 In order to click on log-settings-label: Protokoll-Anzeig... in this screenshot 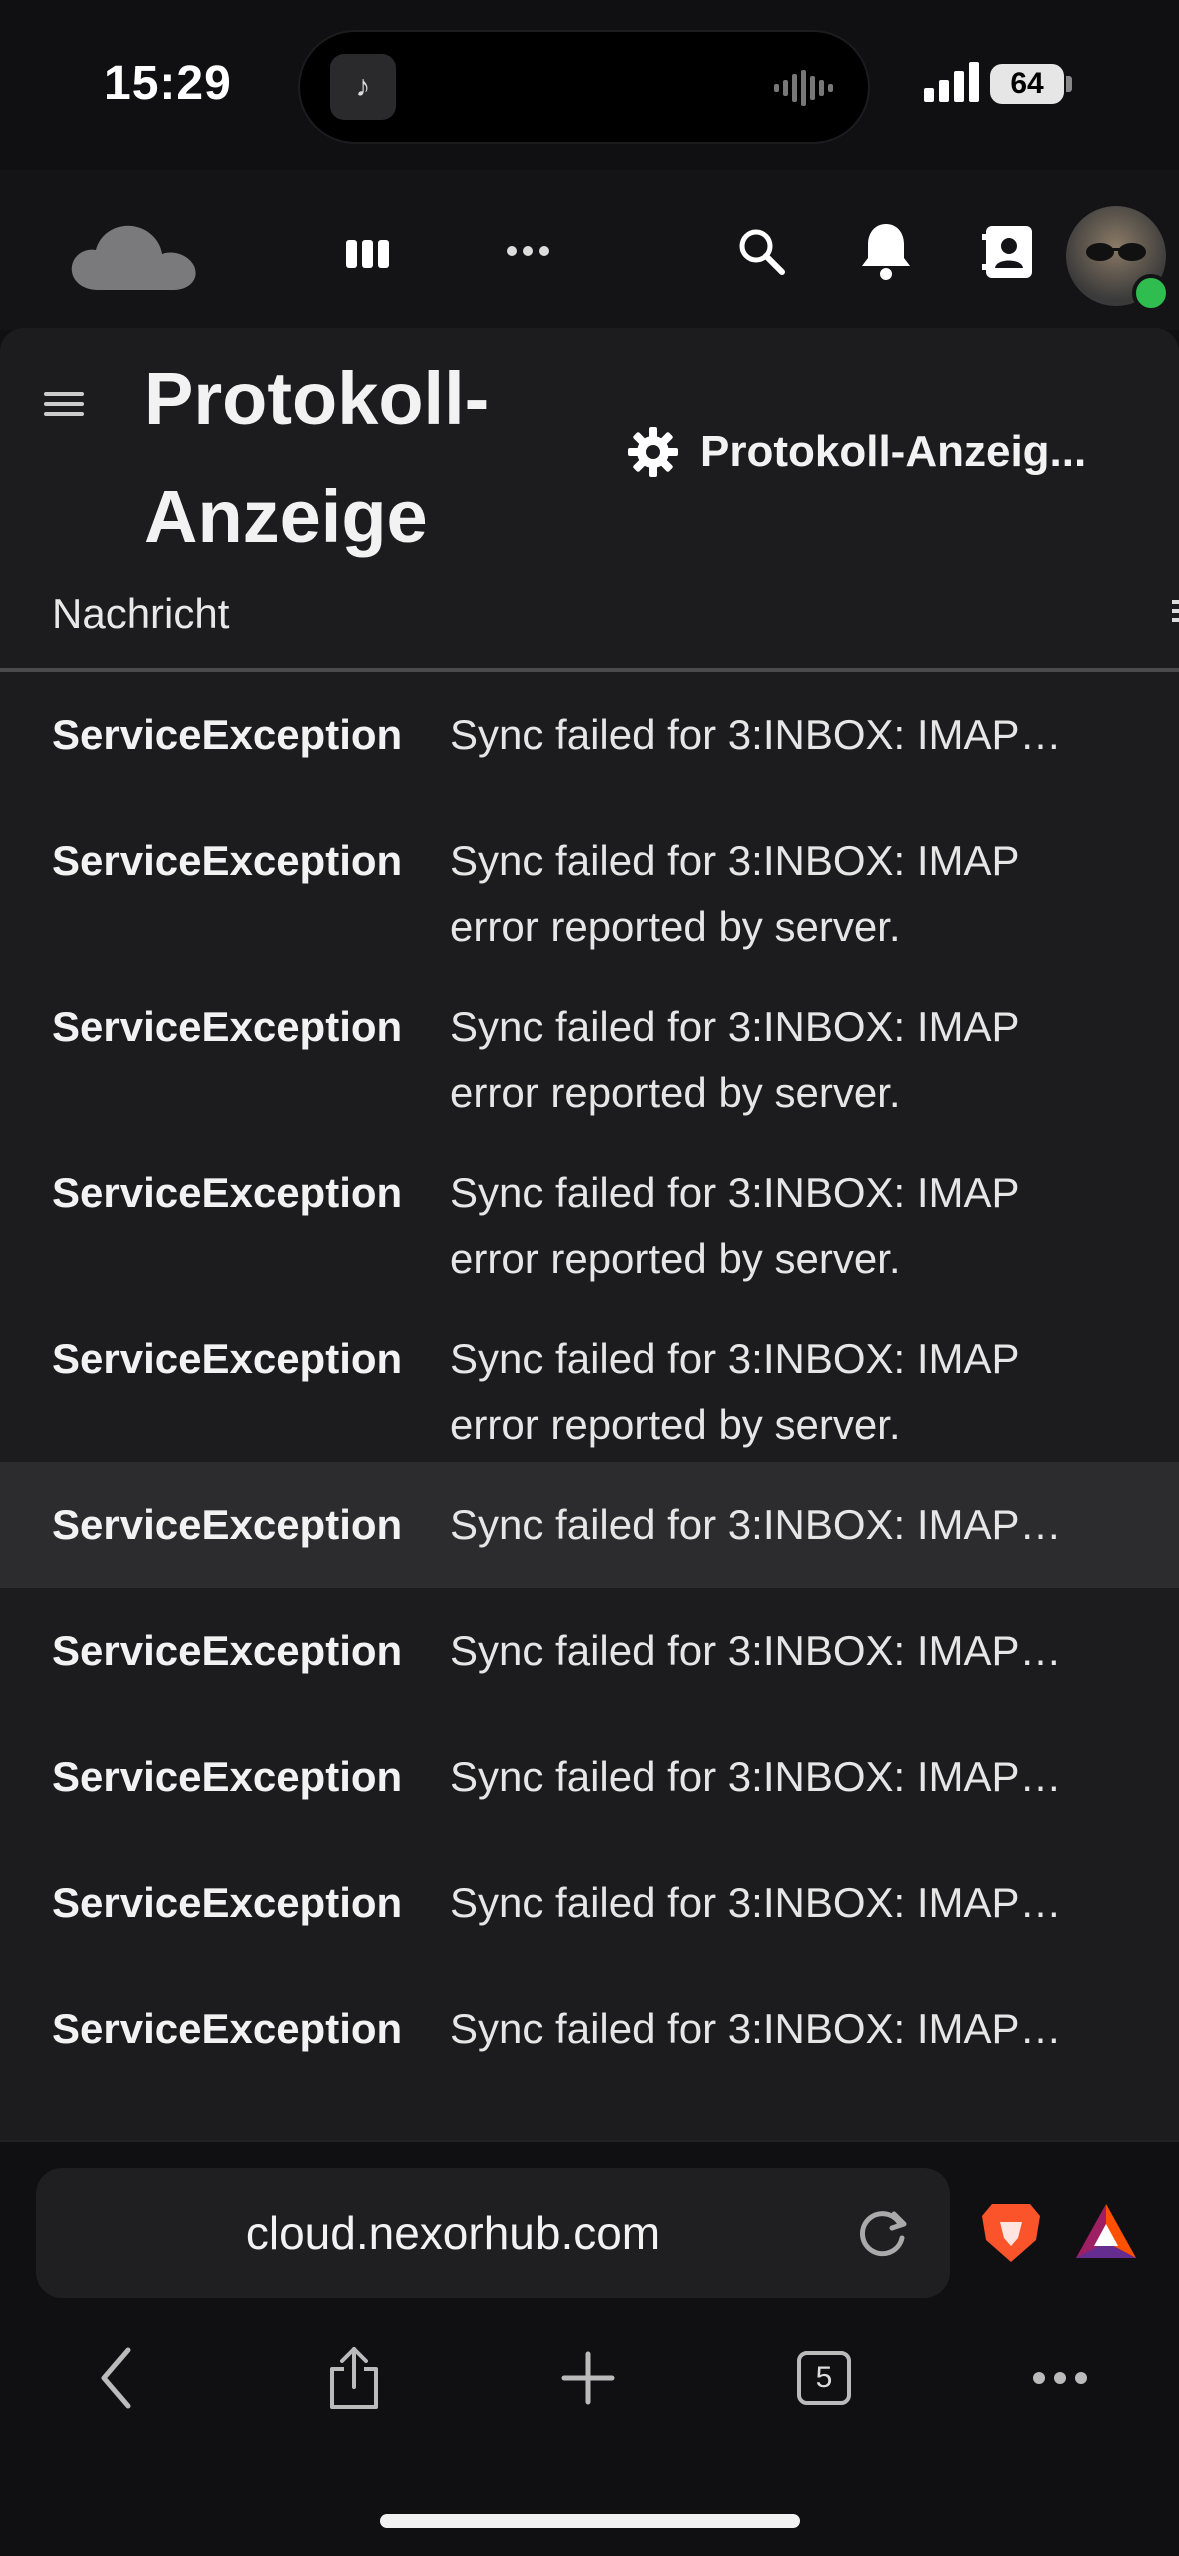, I will do `click(893, 451)`.